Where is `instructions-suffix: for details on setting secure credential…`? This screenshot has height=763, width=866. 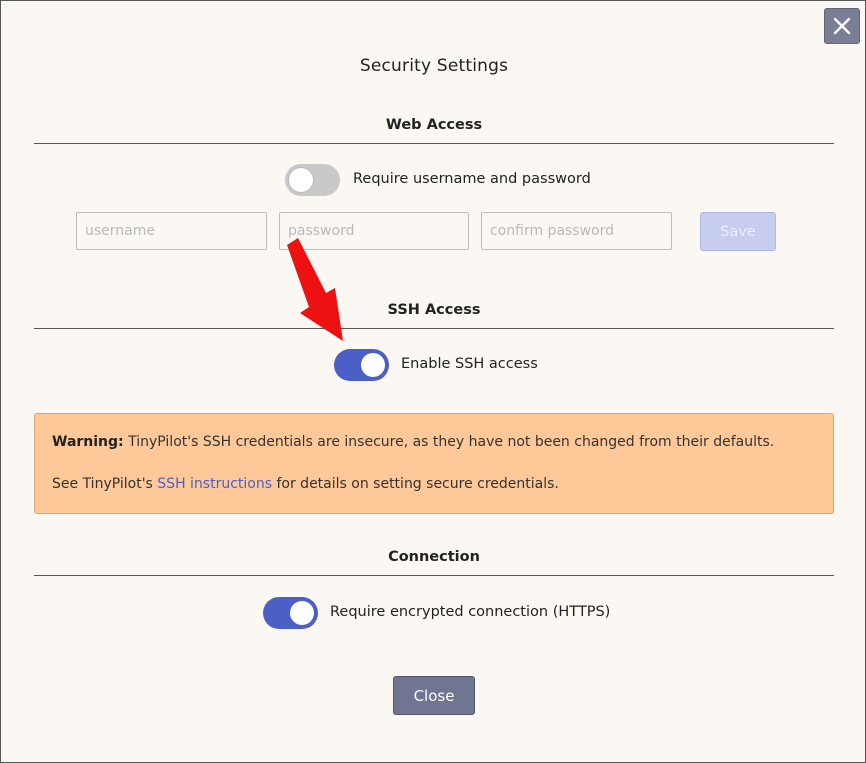
instructions-suffix: for details on setting secure credential… is located at coordinates (415, 484).